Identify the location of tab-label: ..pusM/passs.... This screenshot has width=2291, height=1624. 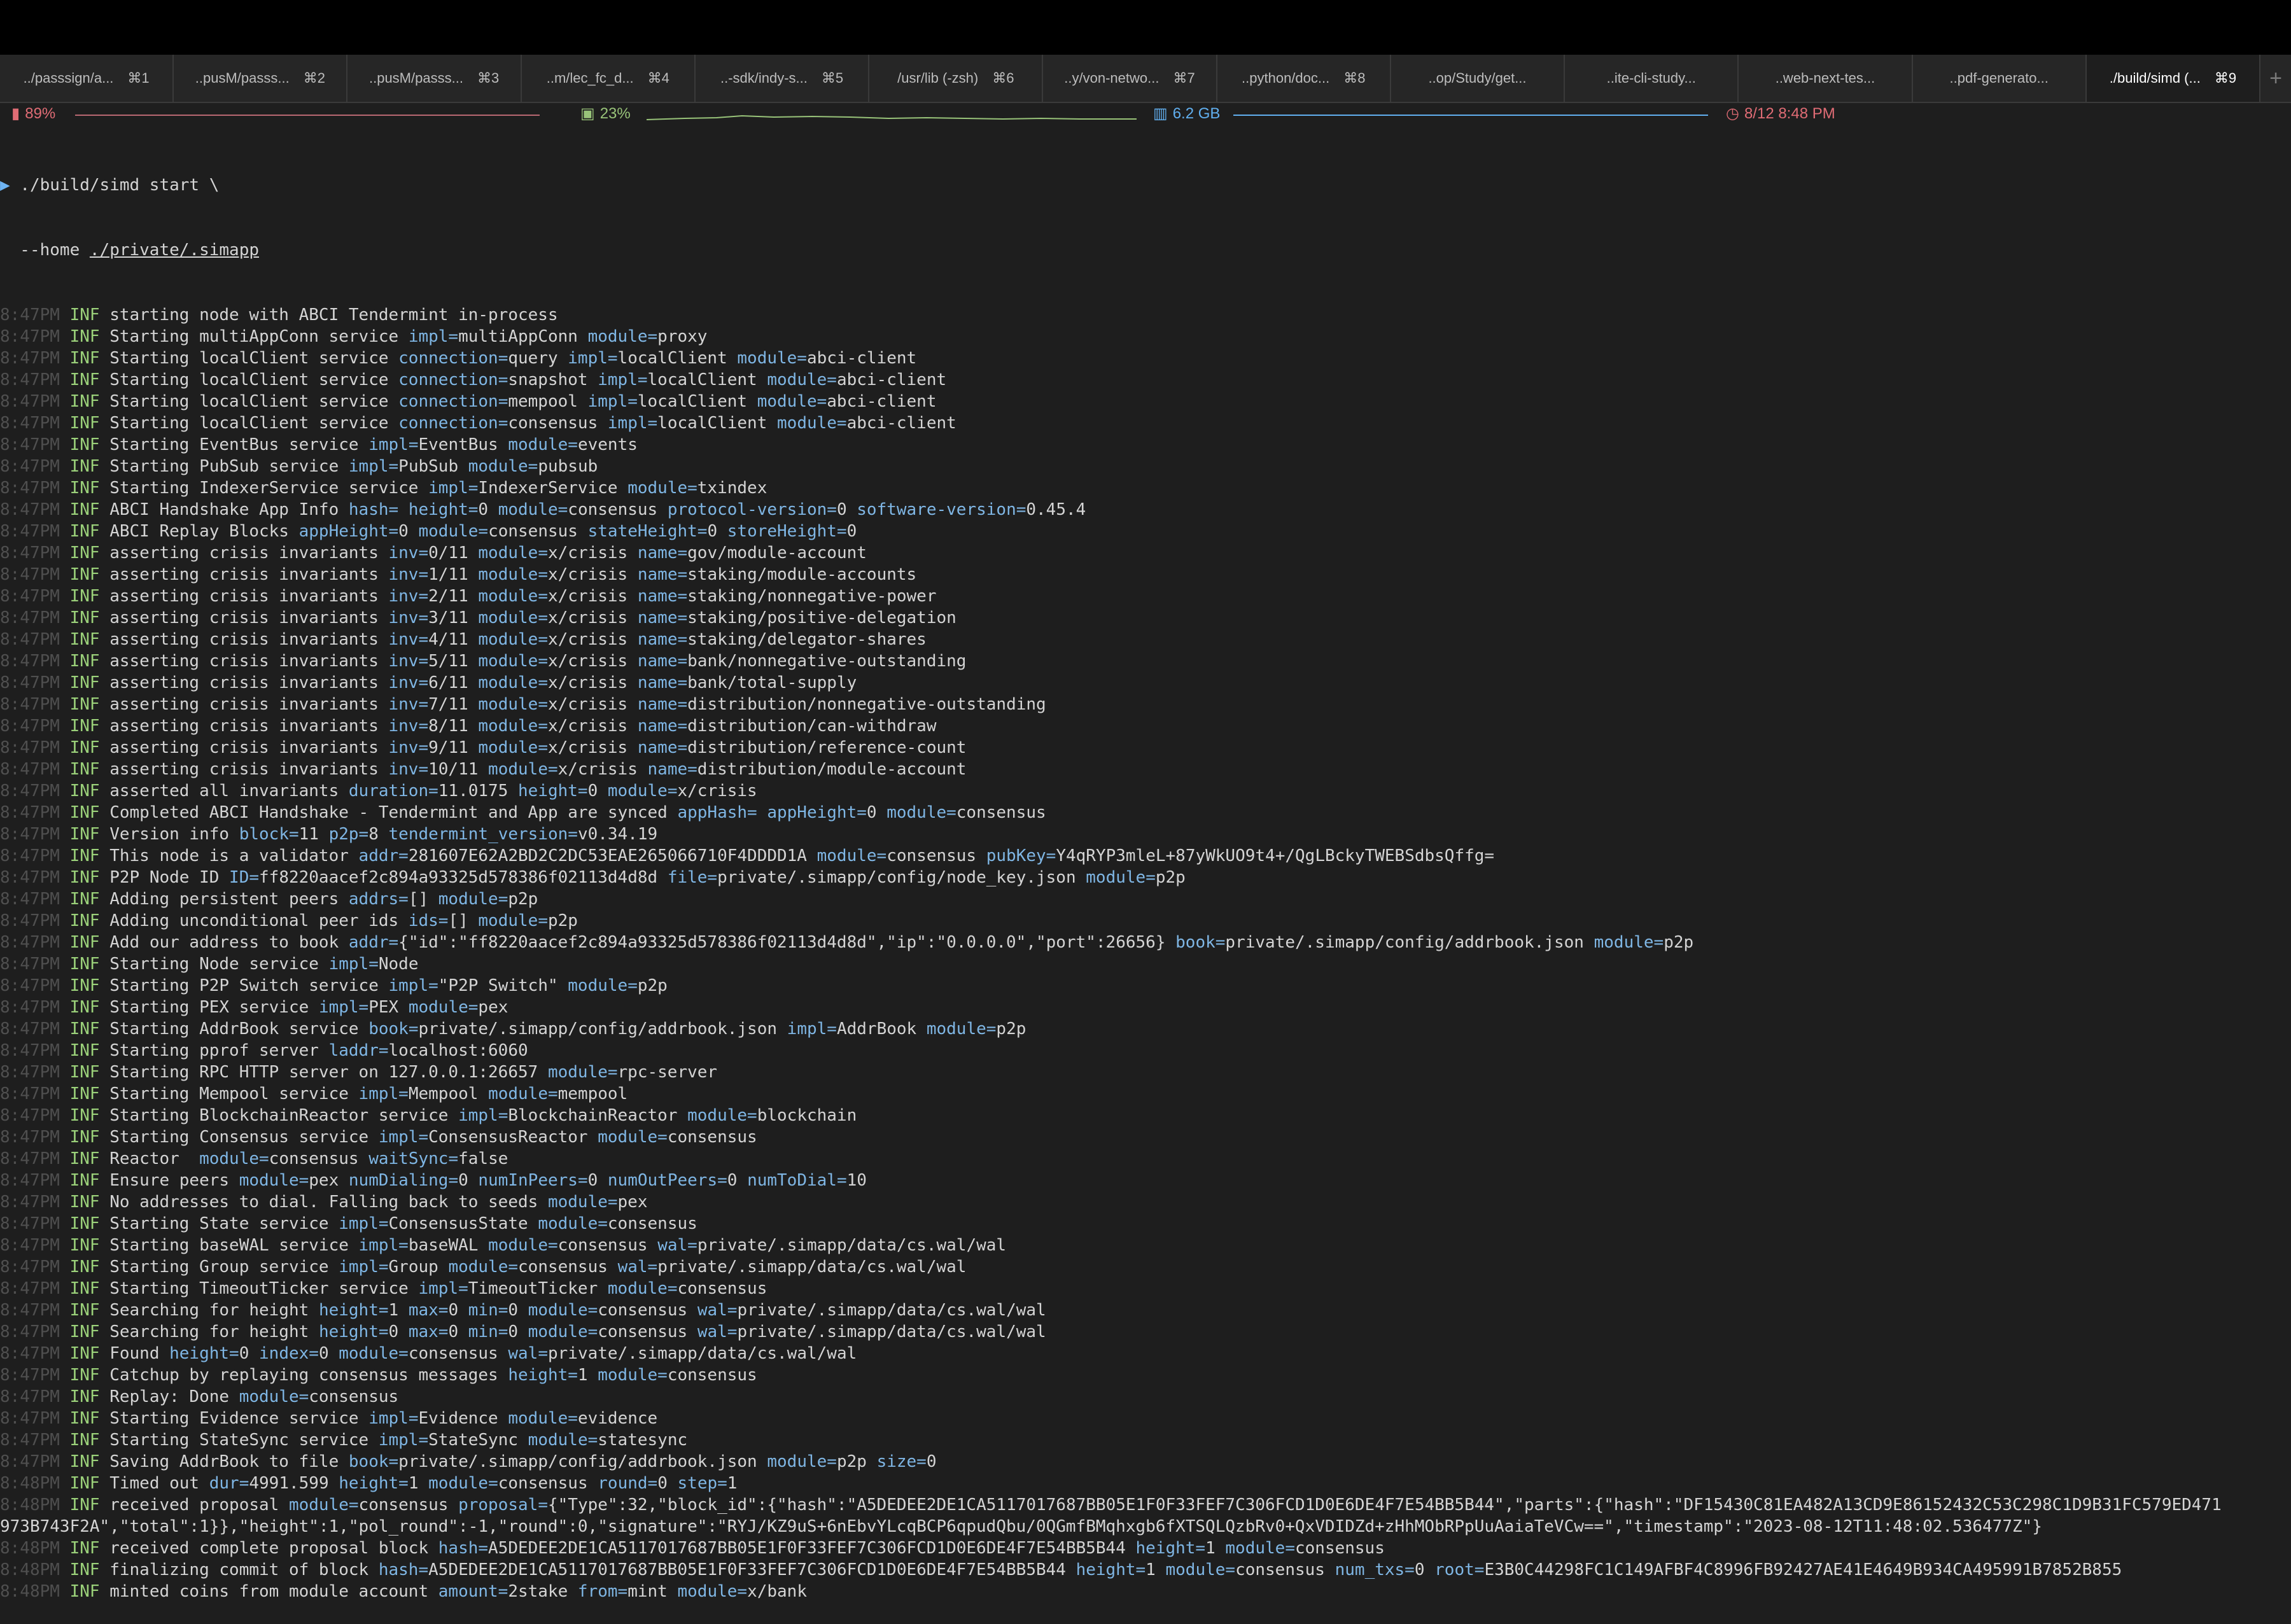
(243, 78).